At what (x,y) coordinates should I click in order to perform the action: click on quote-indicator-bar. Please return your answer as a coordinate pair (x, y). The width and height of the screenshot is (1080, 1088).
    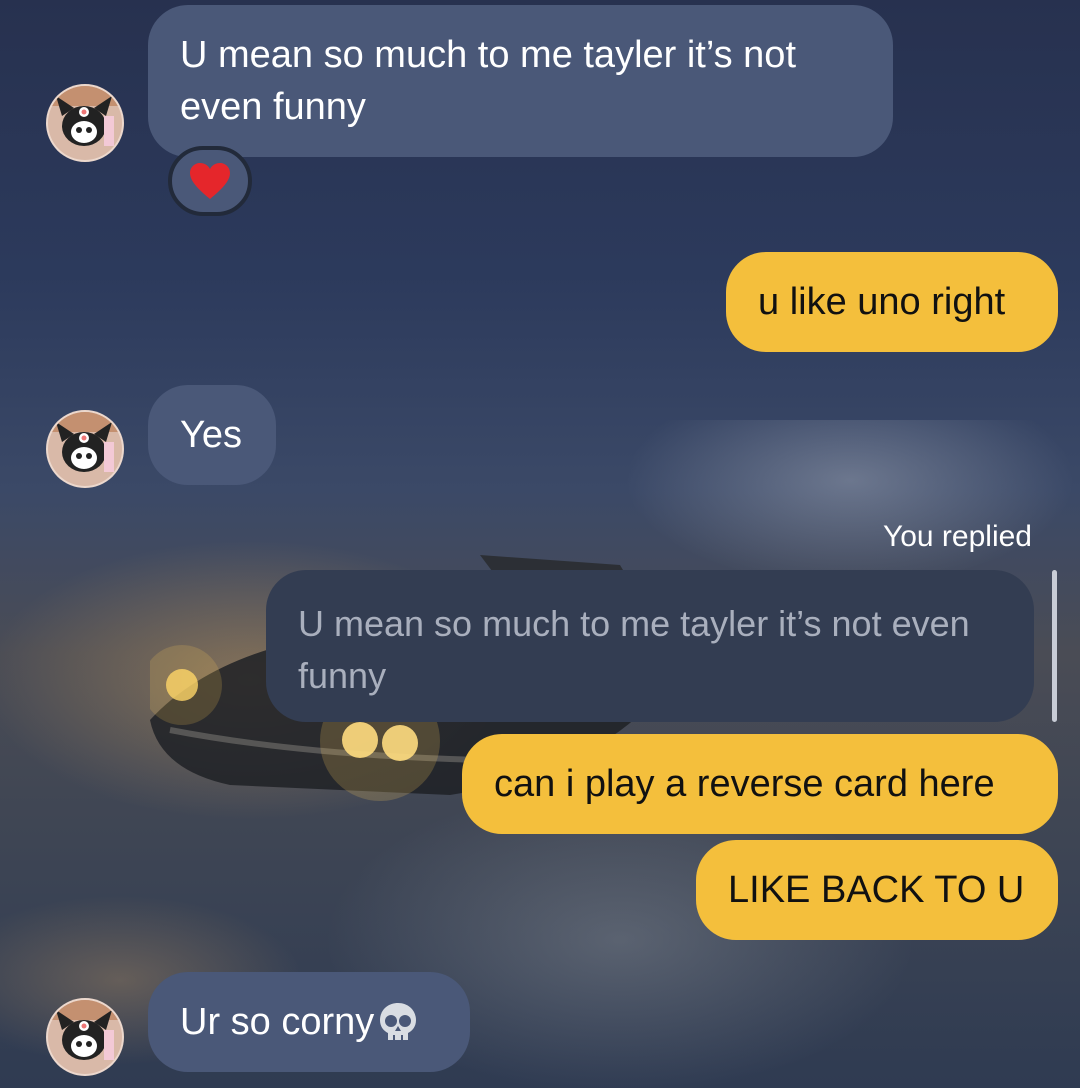
    Looking at the image, I should click on (1054, 646).